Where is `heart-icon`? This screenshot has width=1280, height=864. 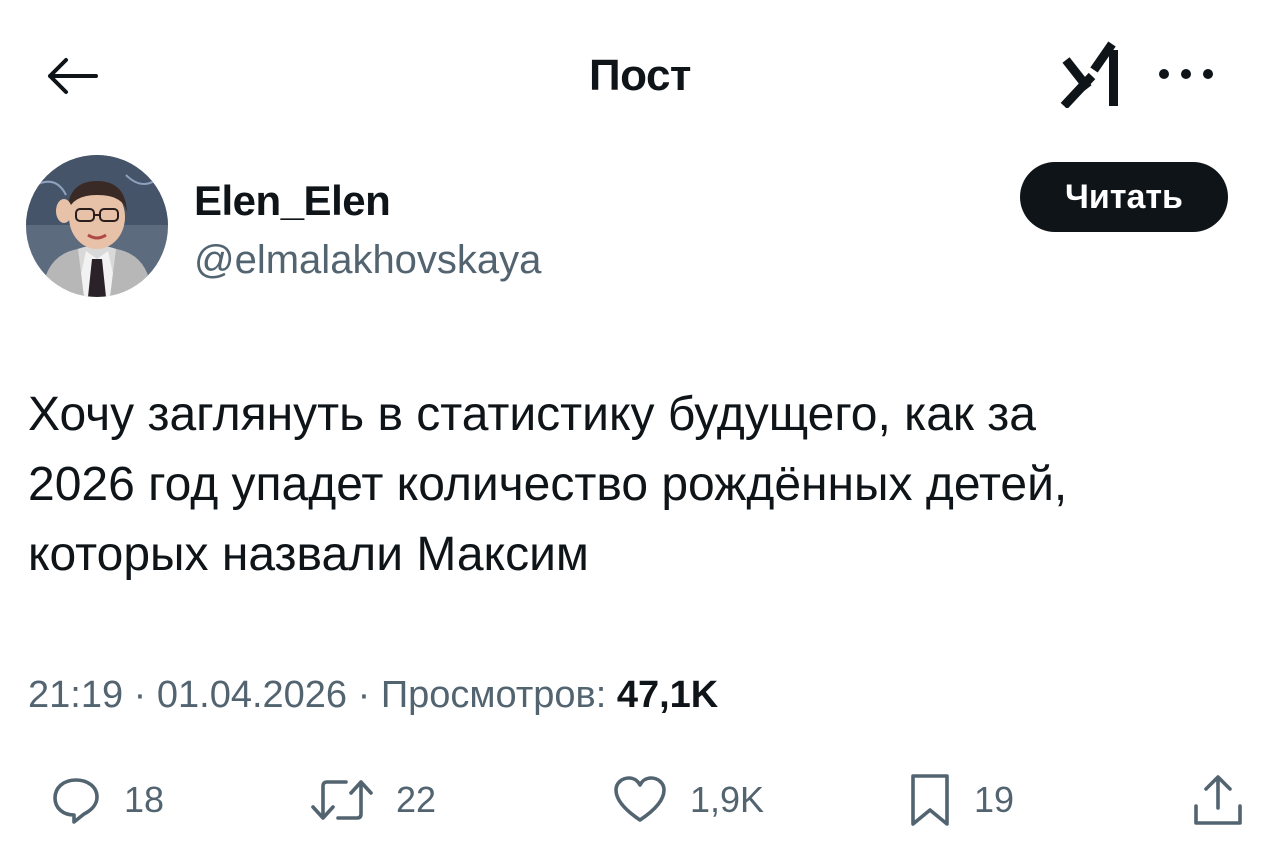 heart-icon is located at coordinates (640, 799).